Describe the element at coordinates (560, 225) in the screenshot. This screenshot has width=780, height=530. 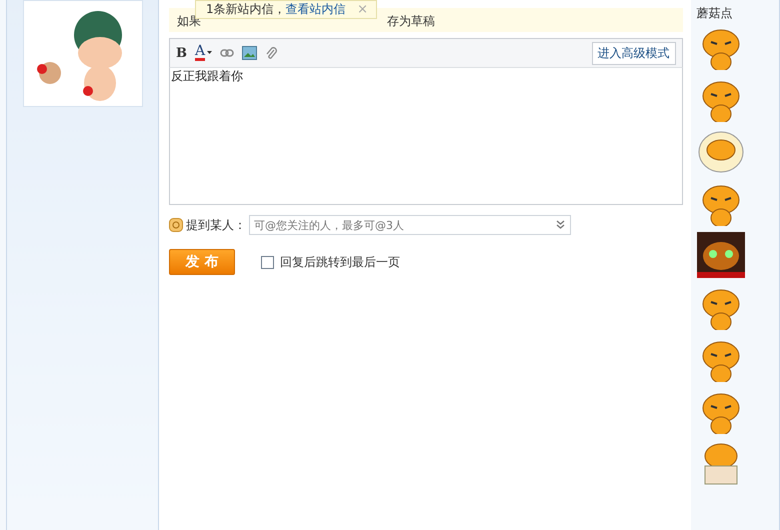
I see `expand-icon` at that location.